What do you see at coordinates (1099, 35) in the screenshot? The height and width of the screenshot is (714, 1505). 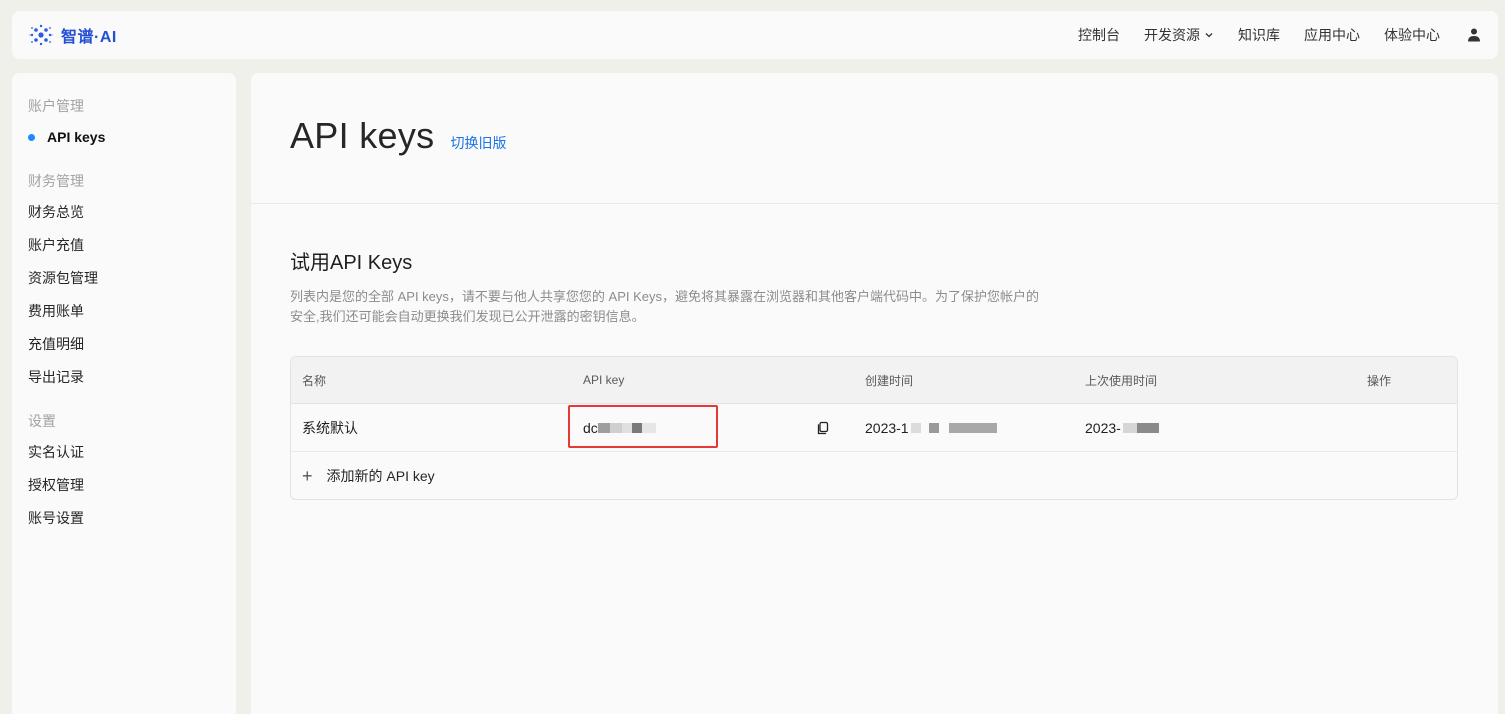 I see `nav-console: 控制台` at bounding box center [1099, 35].